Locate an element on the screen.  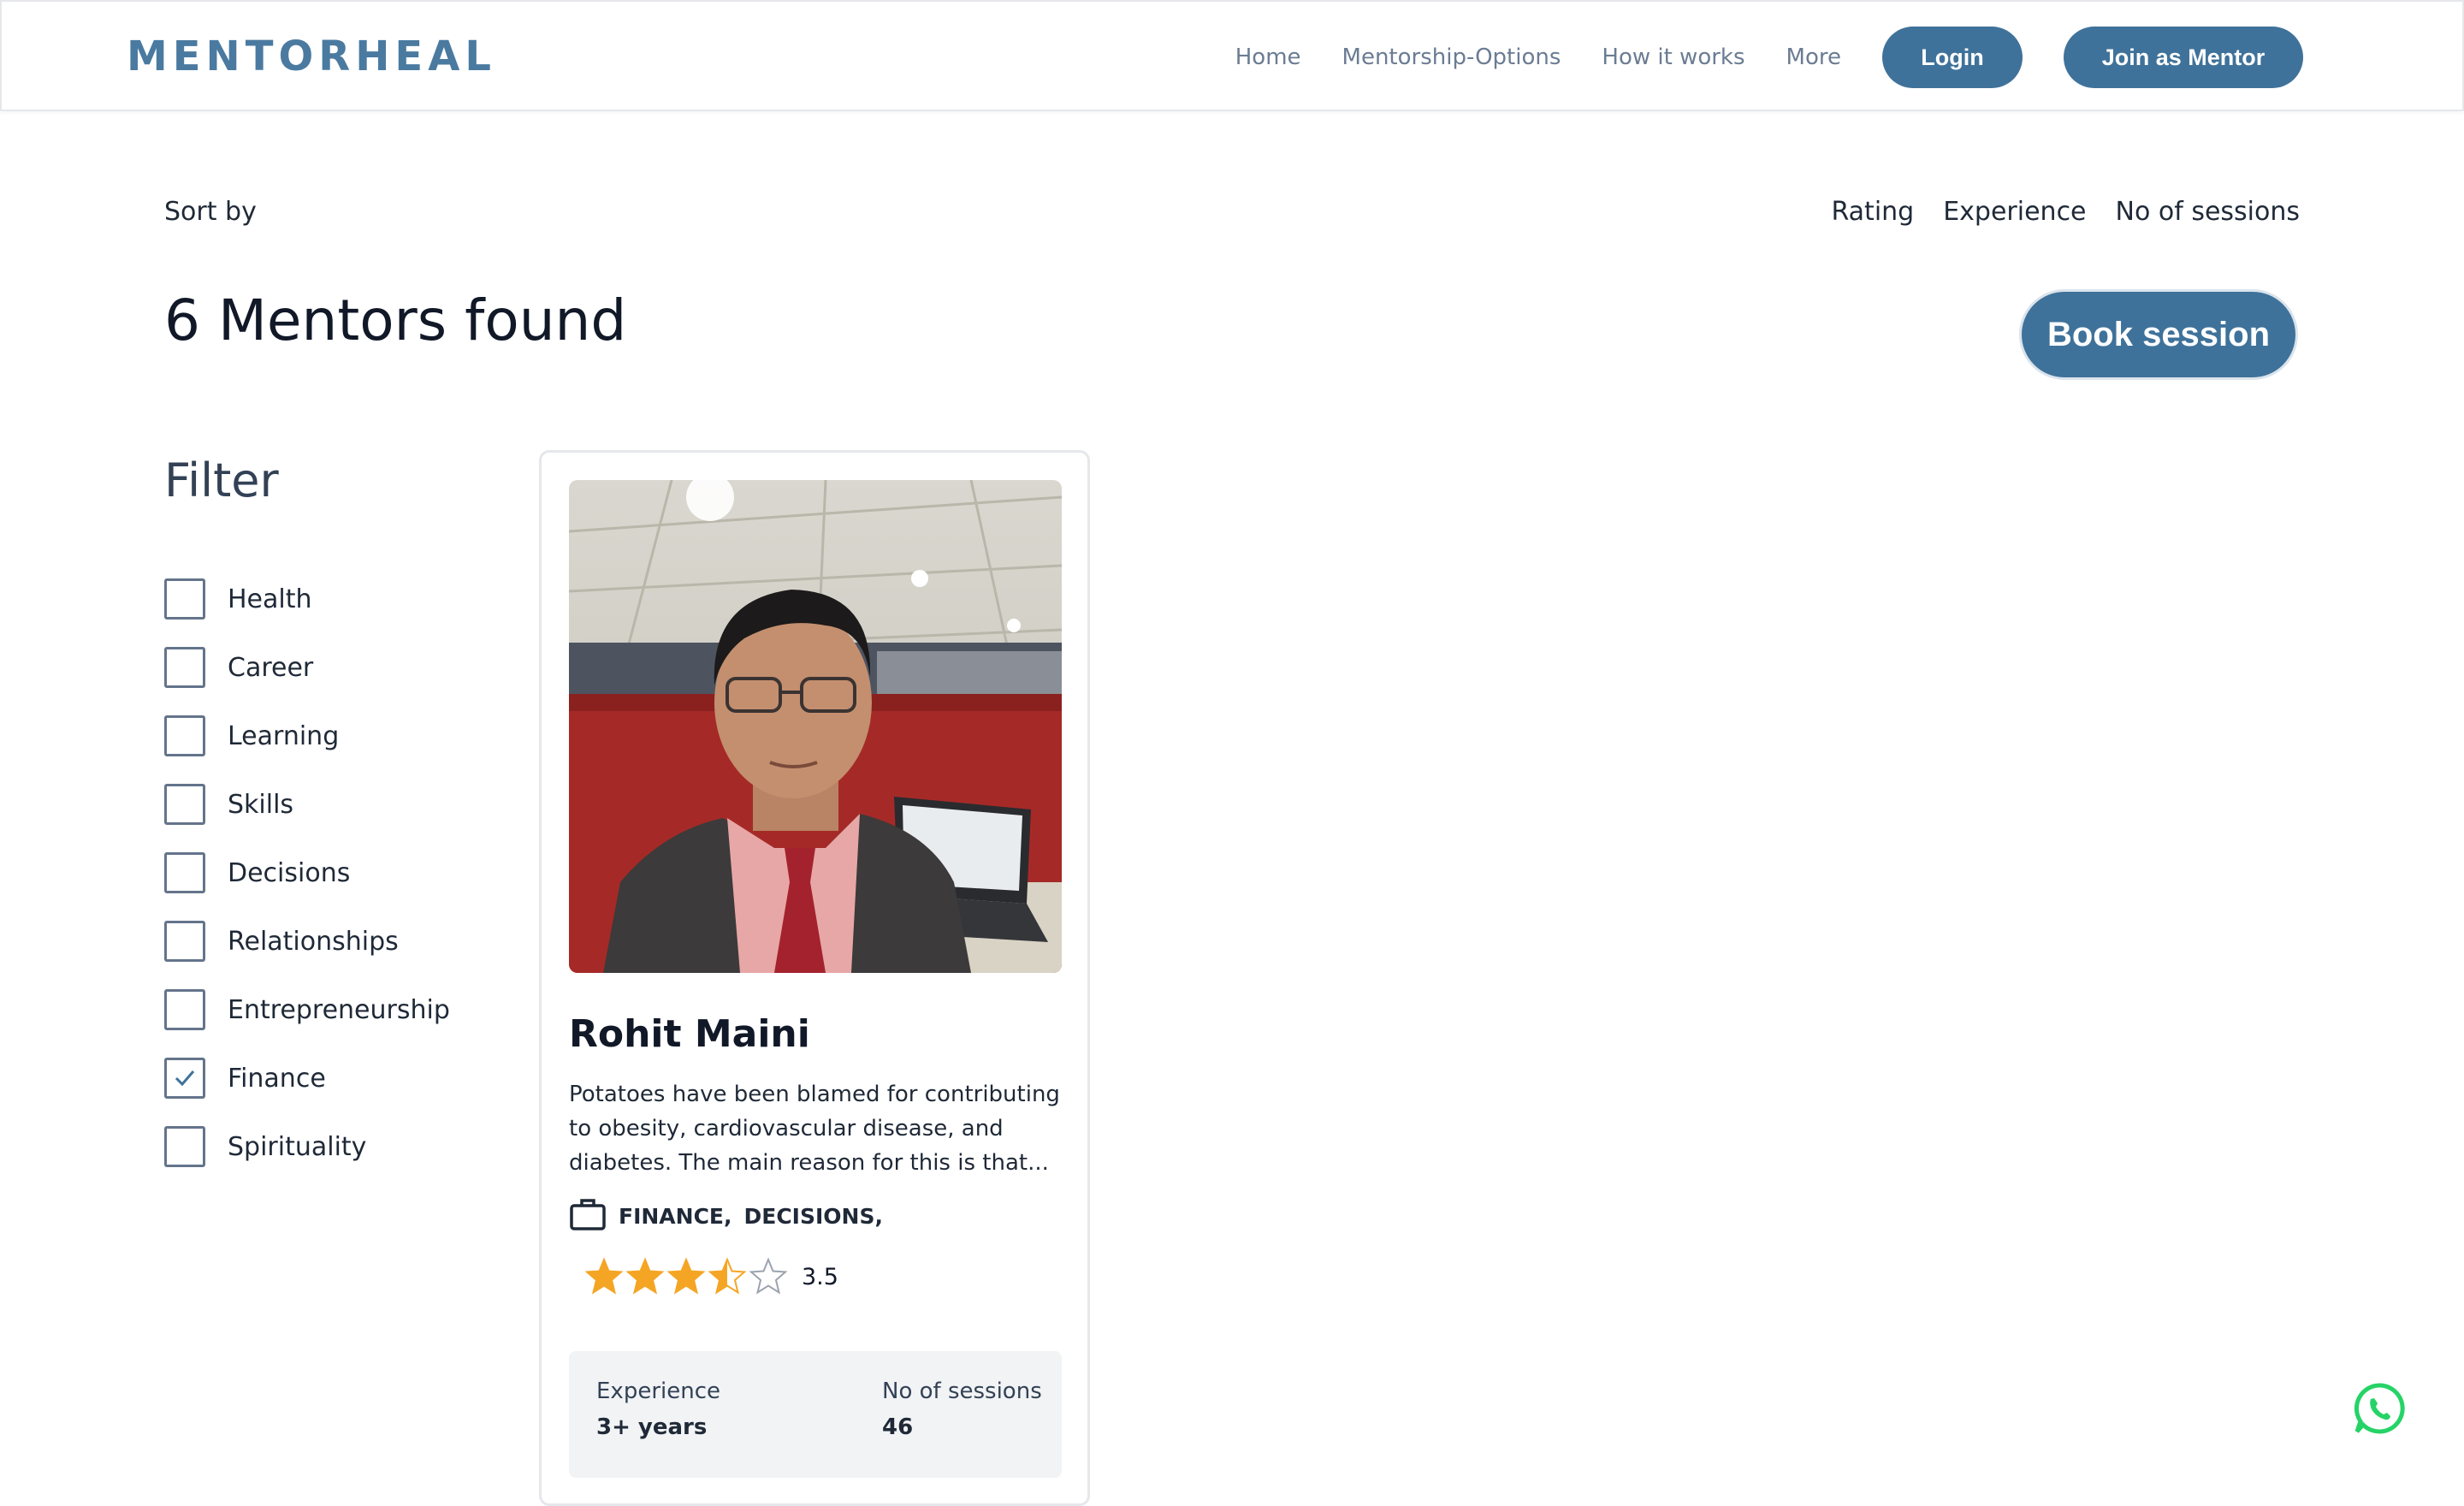
filter-title: Filter is located at coordinates (221, 480).